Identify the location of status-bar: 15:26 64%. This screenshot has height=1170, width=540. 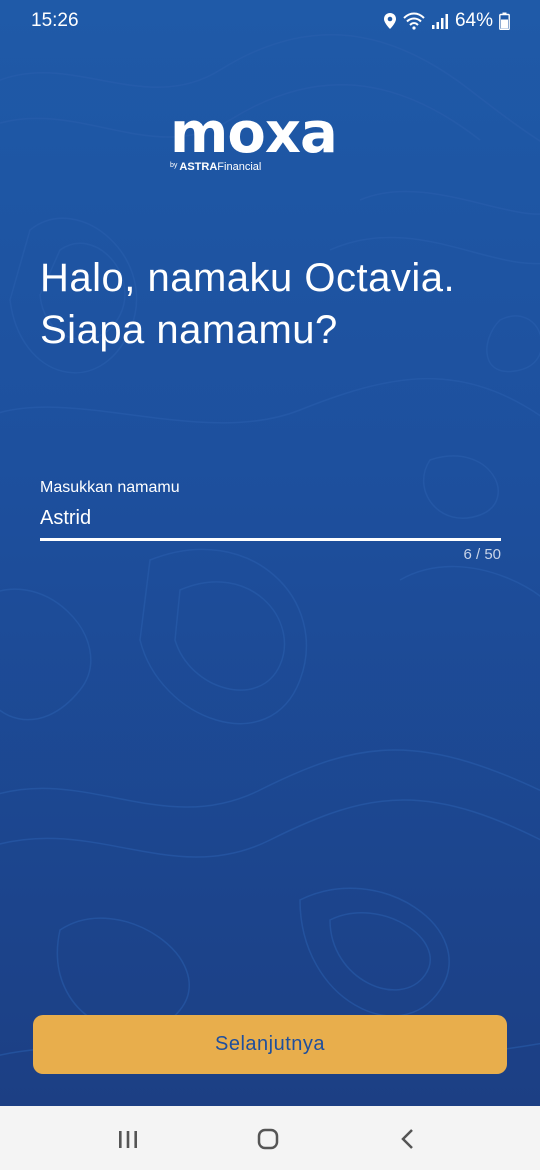
(270, 21).